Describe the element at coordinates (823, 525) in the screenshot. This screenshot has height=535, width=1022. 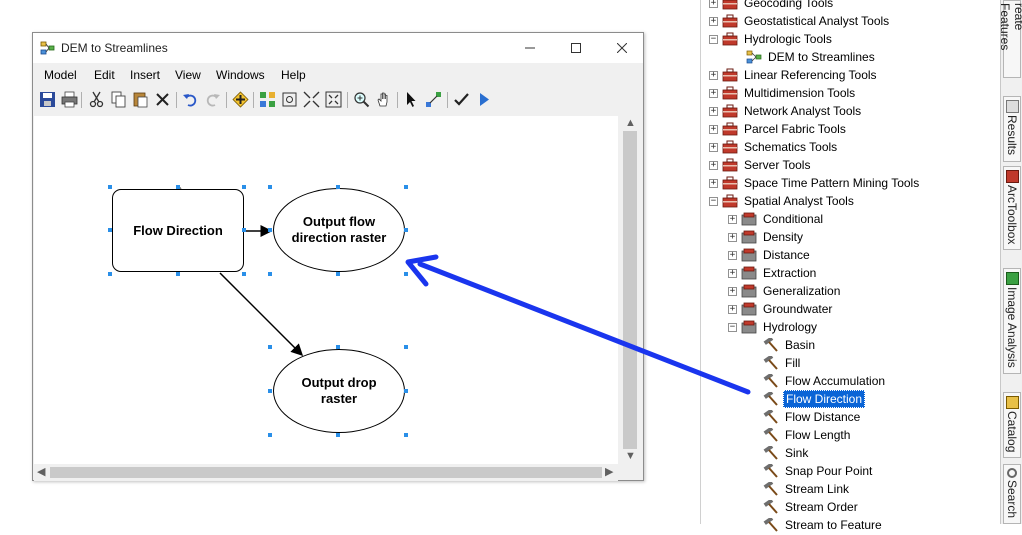
I see `tree-tool-stream-to-feature: Stream to Feature` at that location.